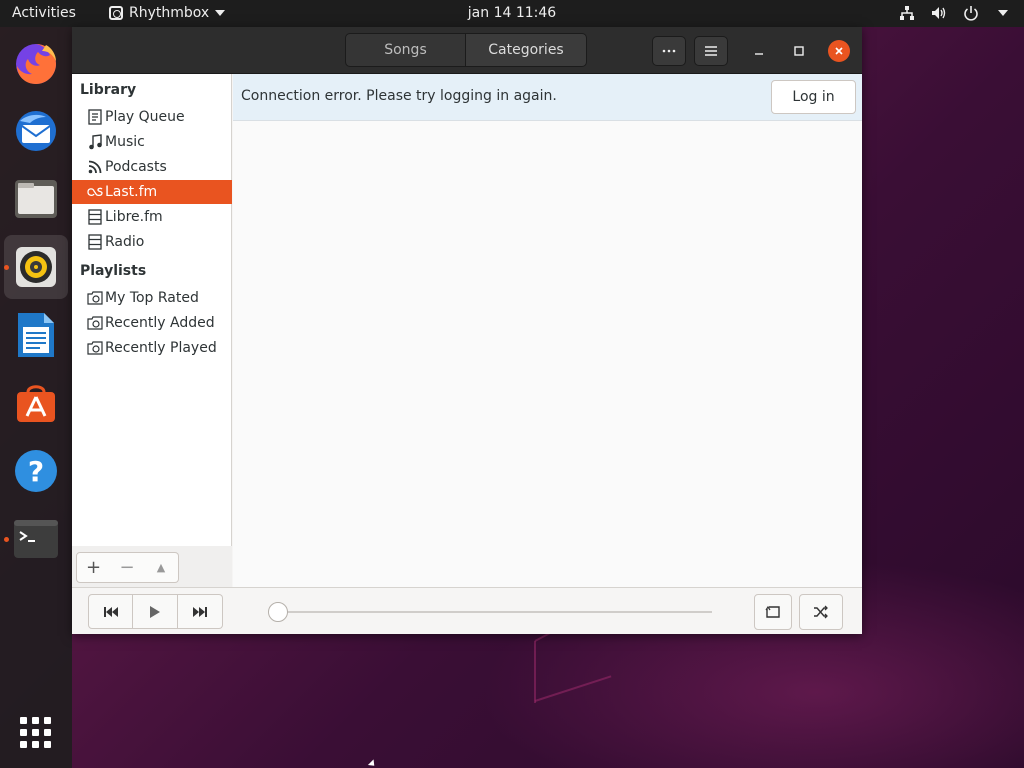  I want to click on sidebar-item-librefm: Libre.fm, so click(152, 217).